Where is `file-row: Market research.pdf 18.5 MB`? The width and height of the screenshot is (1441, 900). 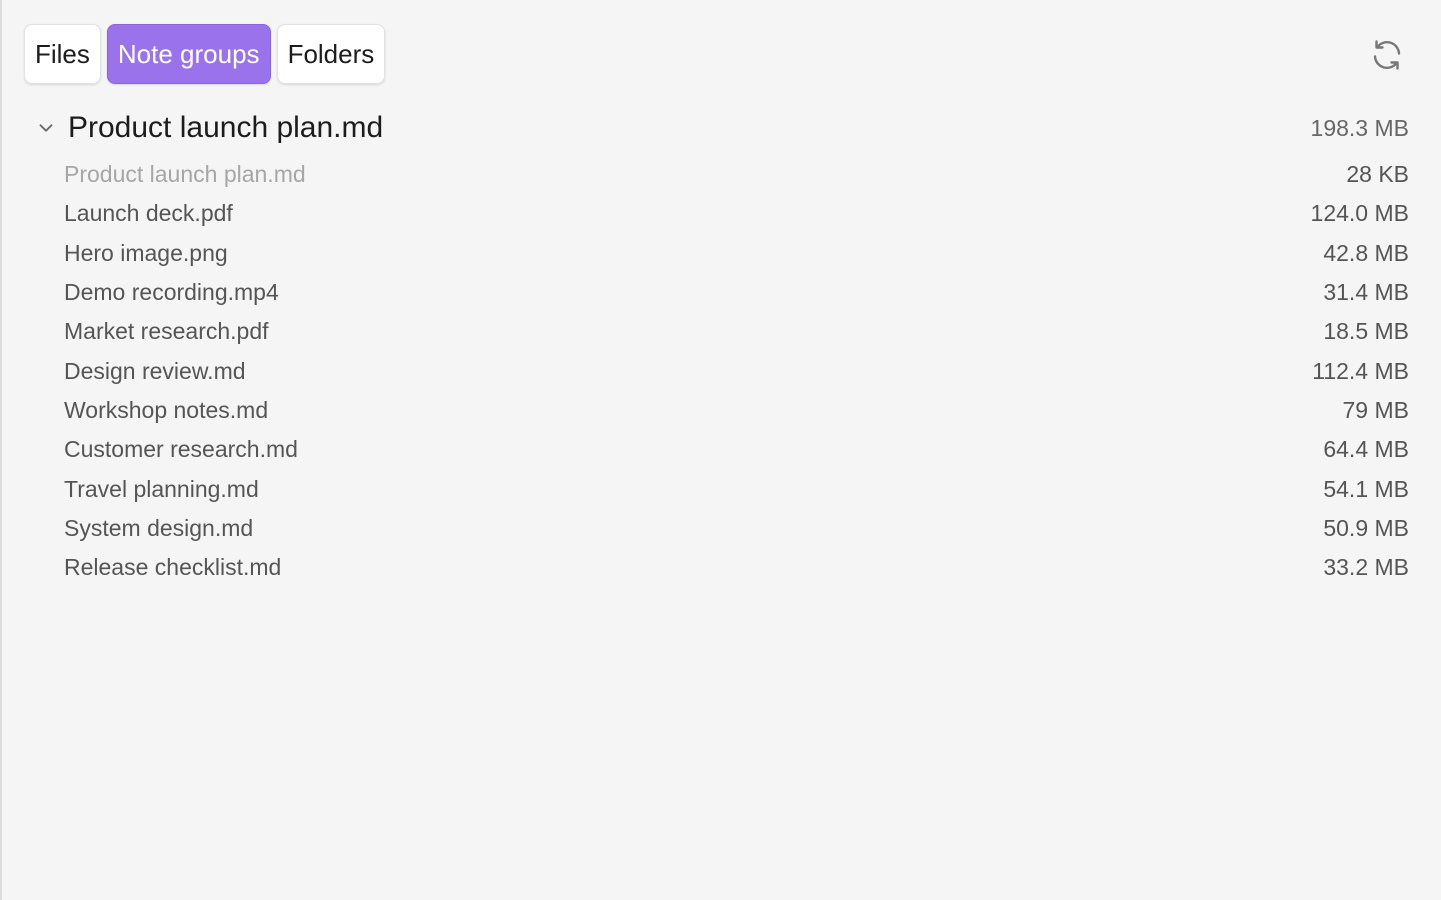
file-row: Market research.pdf 18.5 MB is located at coordinates (736, 331).